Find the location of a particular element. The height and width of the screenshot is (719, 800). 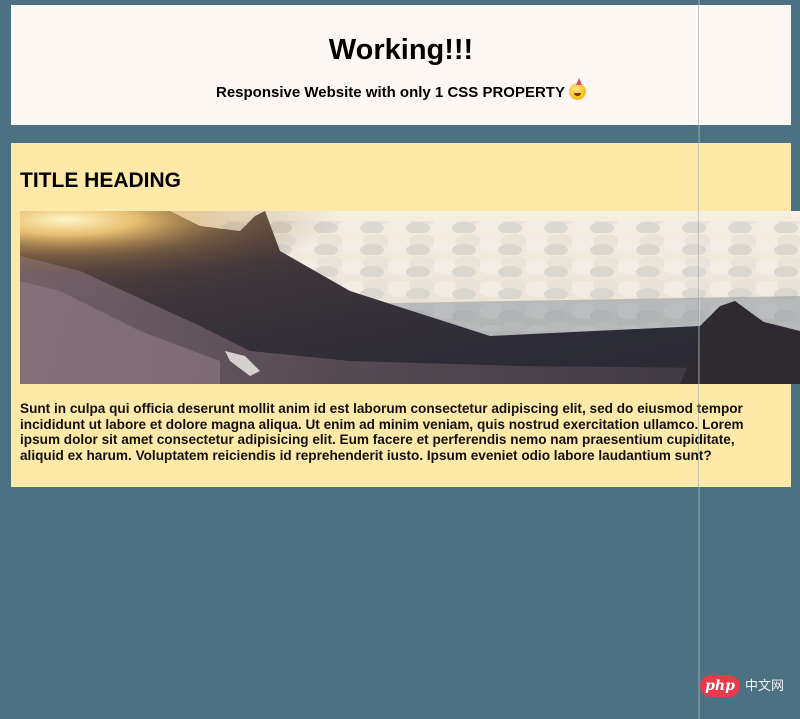

watermark-text: 中文网 is located at coordinates (765, 685).